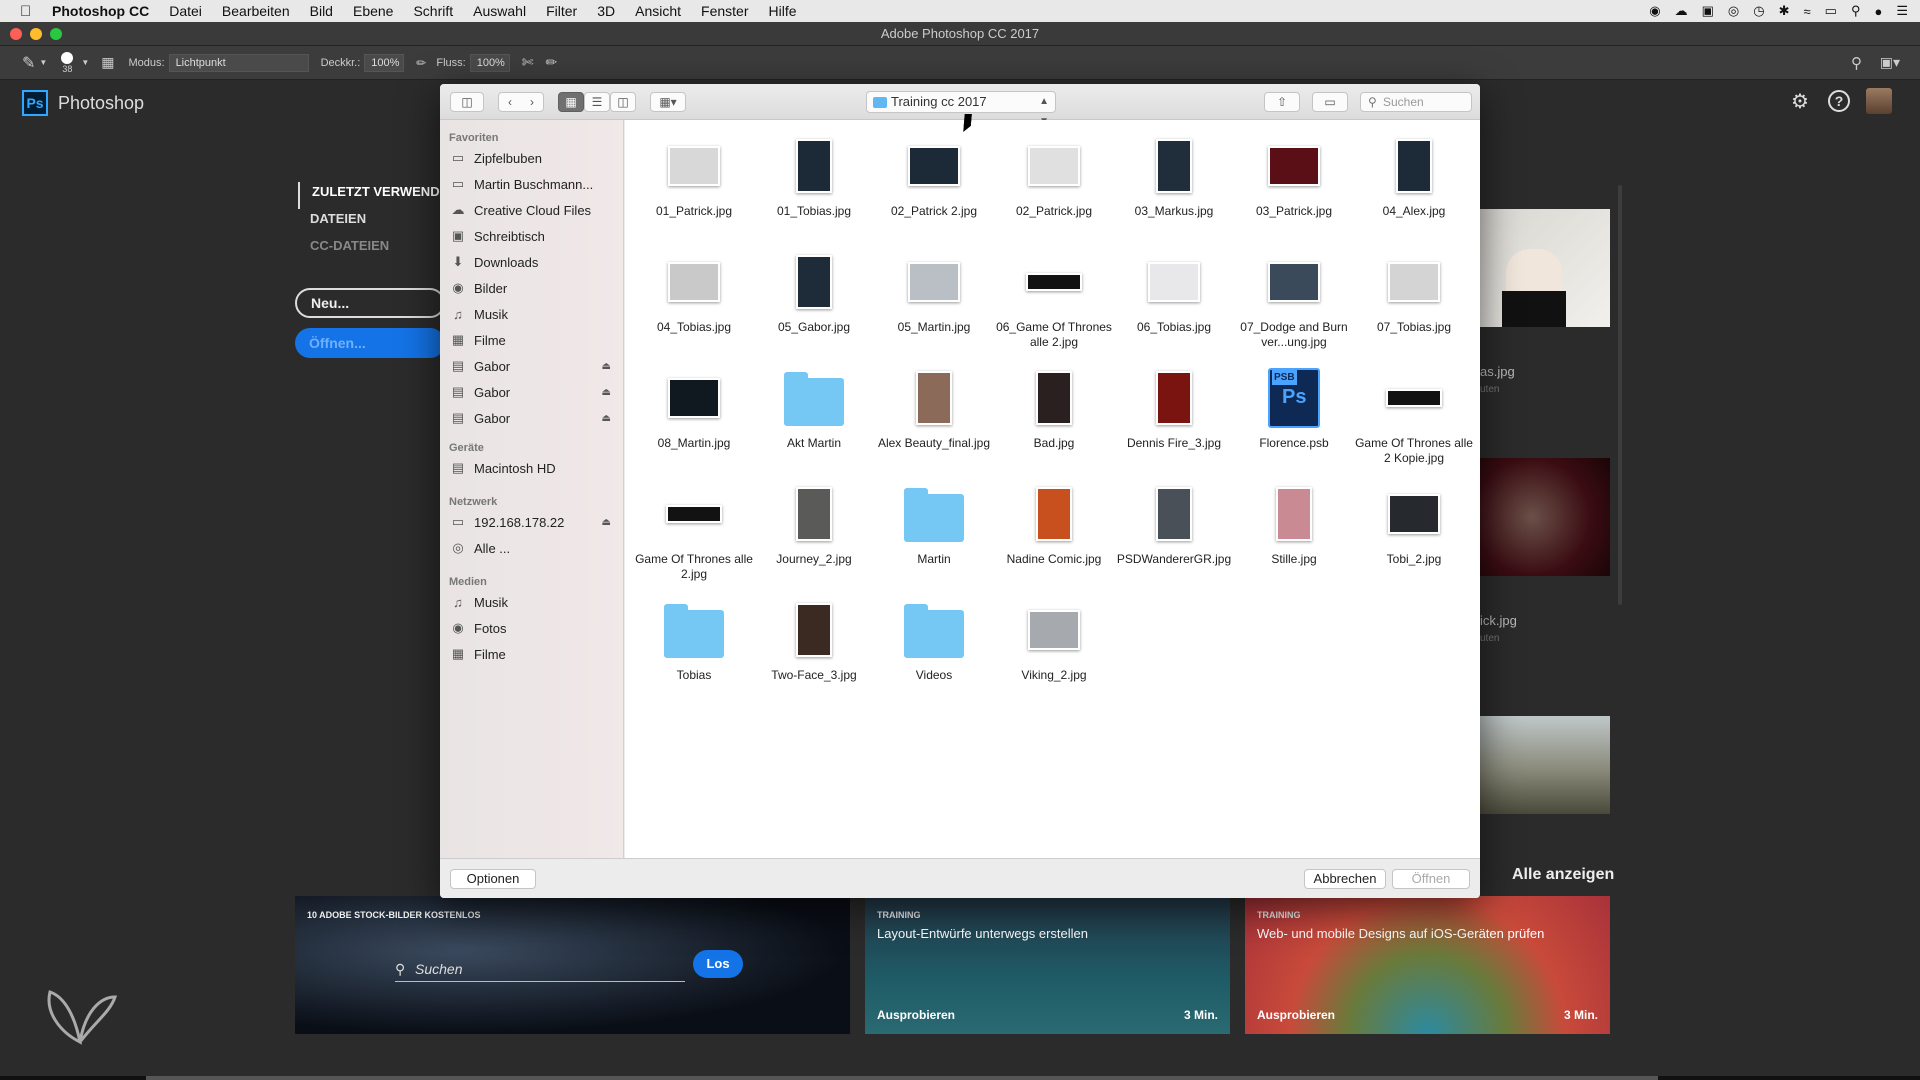  Describe the element at coordinates (1902, 11) in the screenshot. I see `notification-center-icon: ☰` at that location.